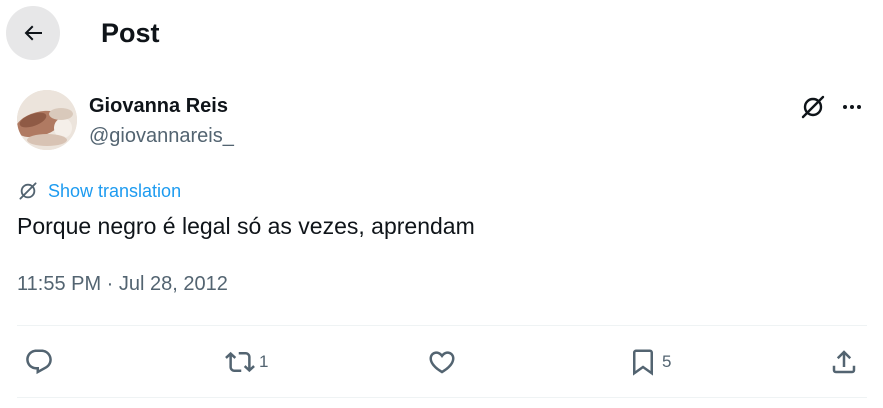 Image resolution: width=883 pixels, height=408 pixels. I want to click on grok-button, so click(813, 107).